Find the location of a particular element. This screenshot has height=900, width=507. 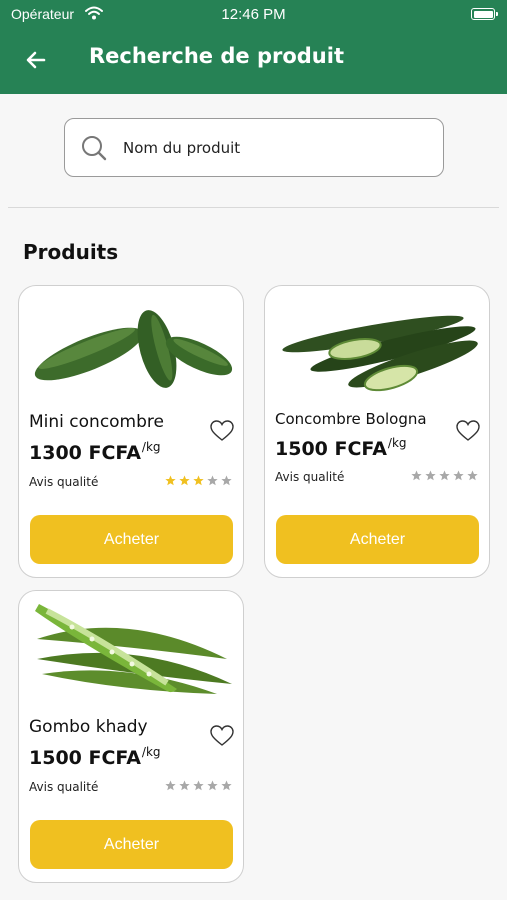

product-name: Gombo khady is located at coordinates (88, 727).